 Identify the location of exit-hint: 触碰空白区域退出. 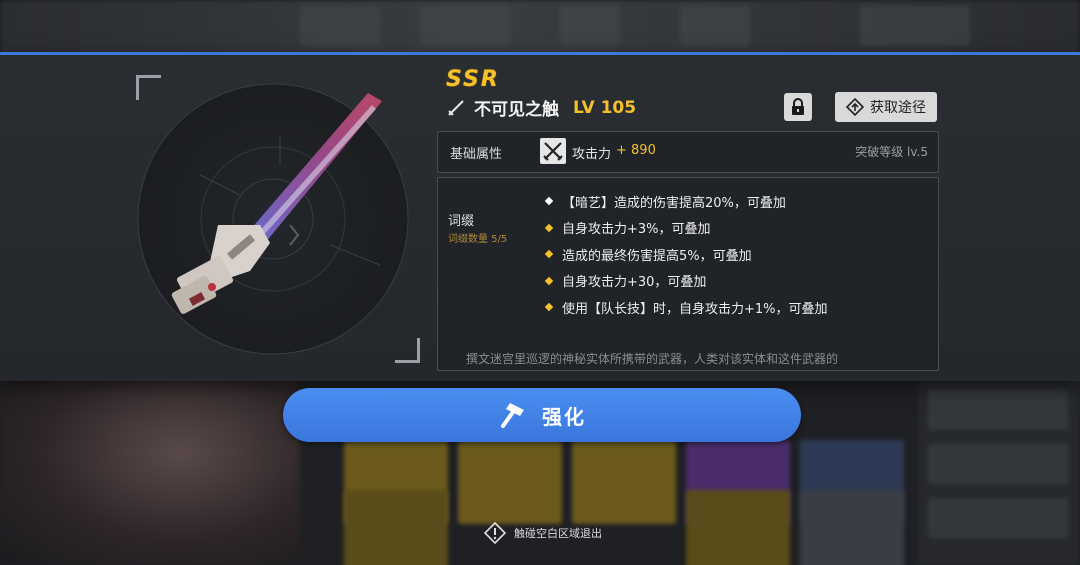
(543, 533).